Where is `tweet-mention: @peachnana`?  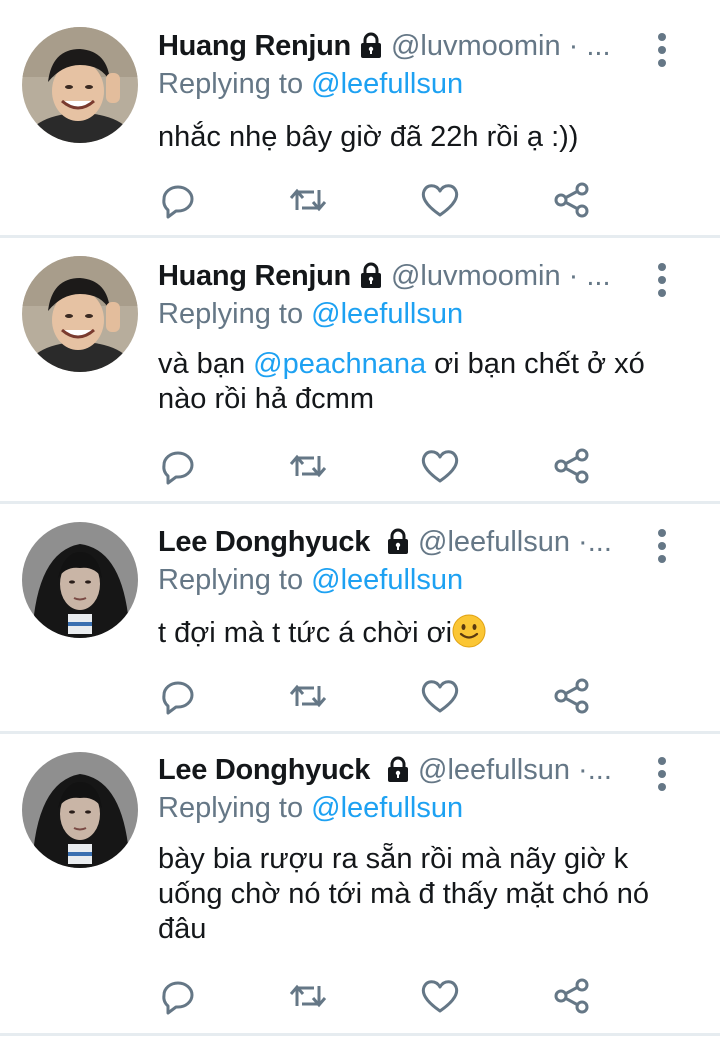 tweet-mention: @peachnana is located at coordinates (339, 364).